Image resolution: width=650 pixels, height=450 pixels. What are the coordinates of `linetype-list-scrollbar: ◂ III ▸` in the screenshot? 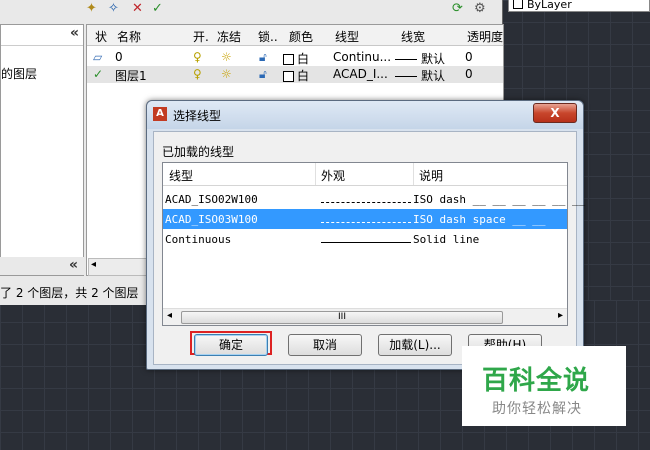 It's located at (365, 316).